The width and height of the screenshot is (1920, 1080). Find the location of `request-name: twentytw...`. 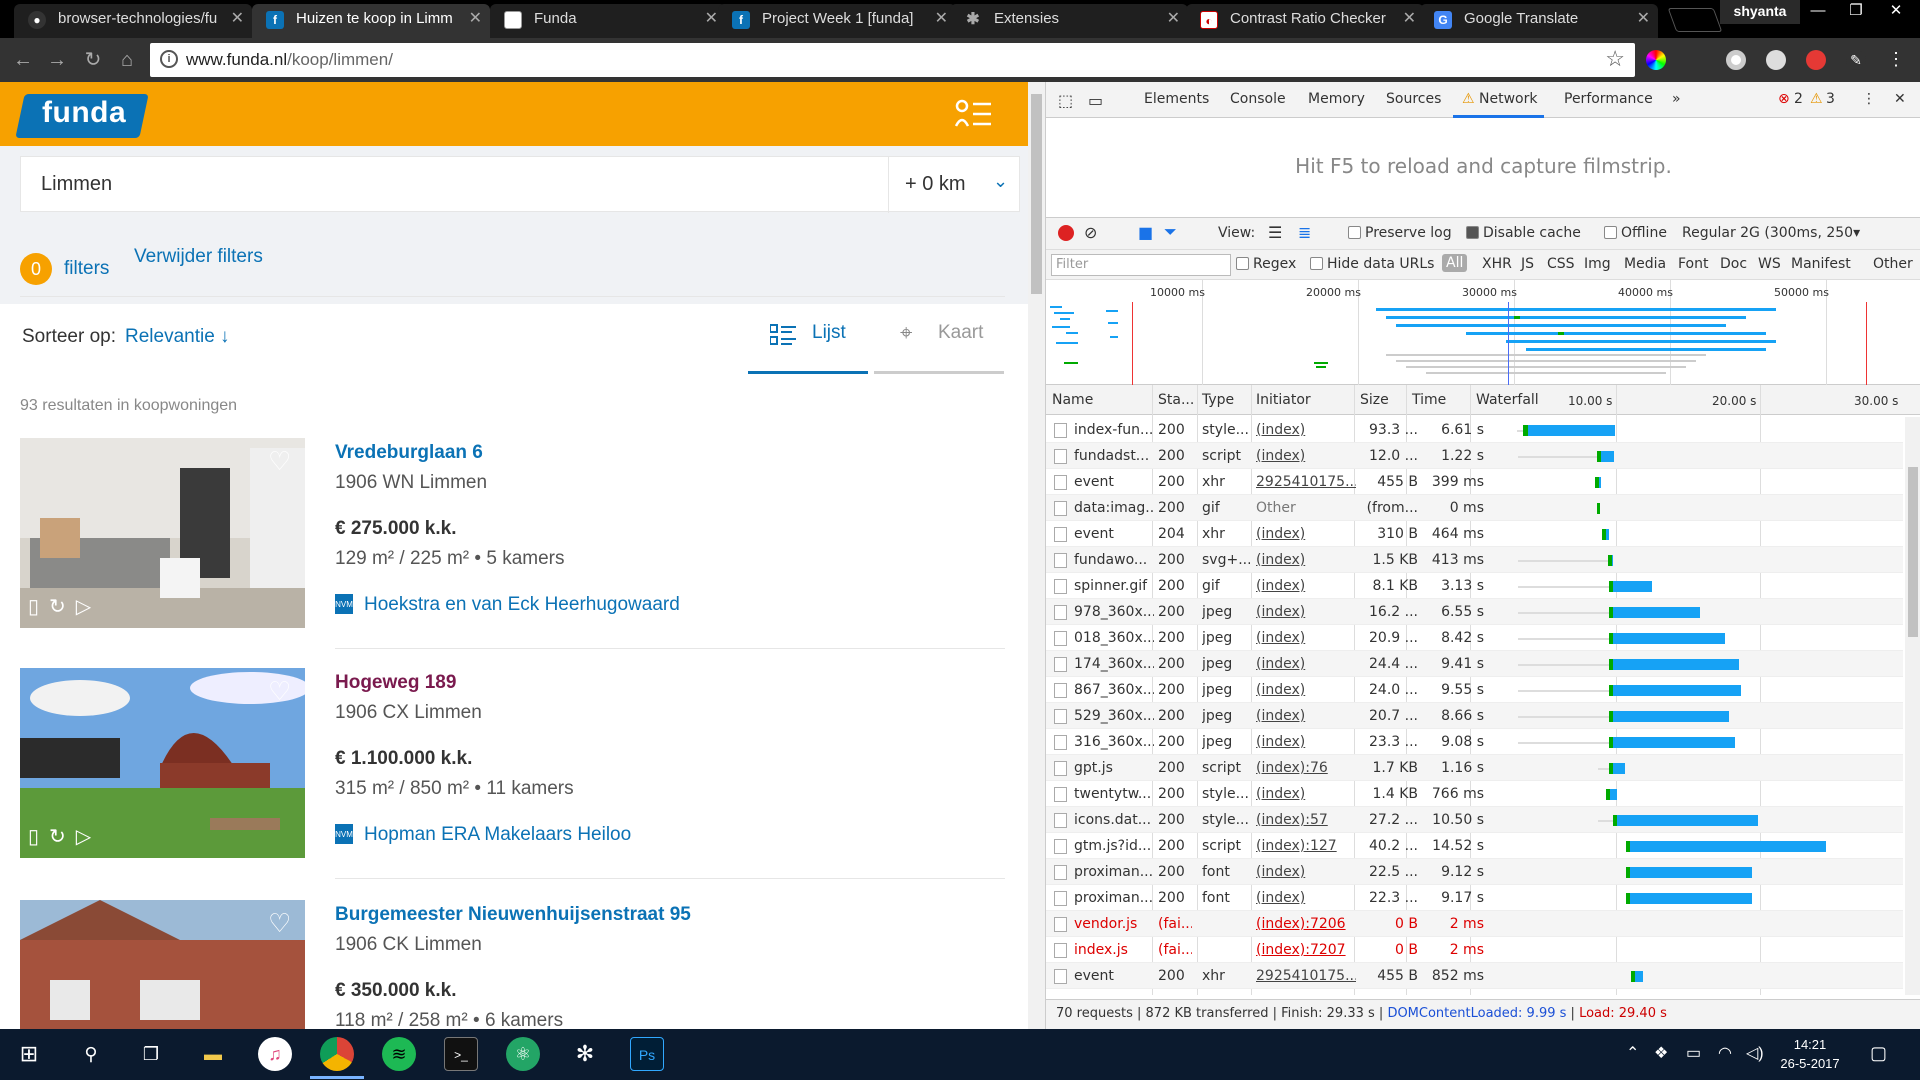

request-name: twentytw... is located at coordinates (1114, 794).